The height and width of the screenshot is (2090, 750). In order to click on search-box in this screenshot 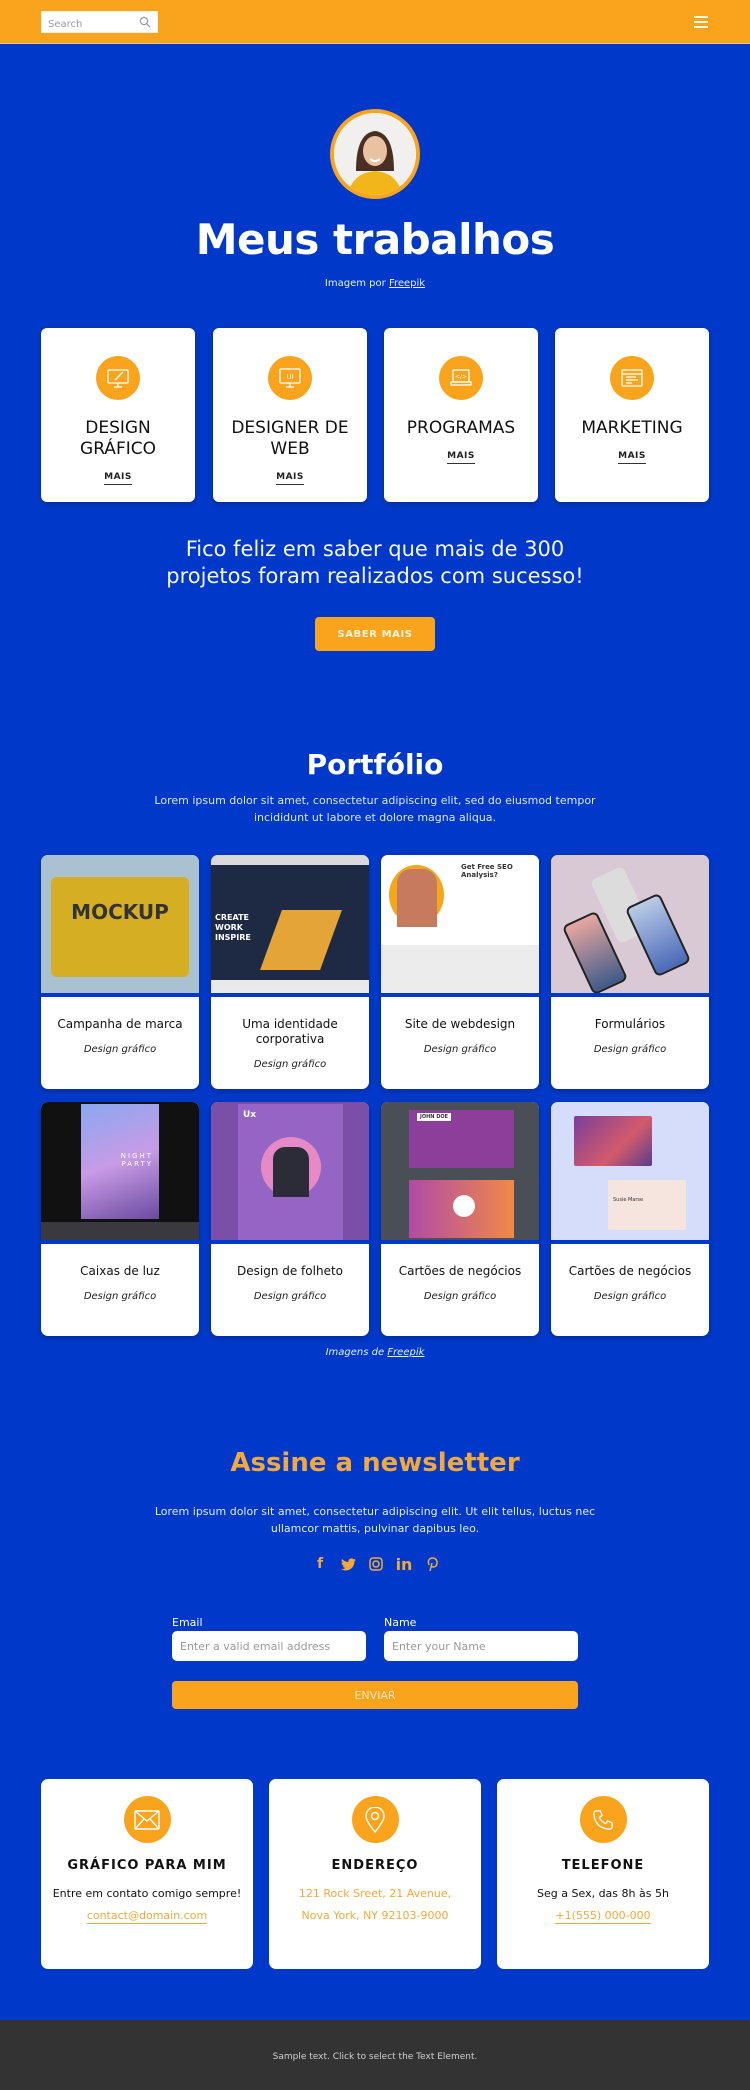, I will do `click(99, 23)`.